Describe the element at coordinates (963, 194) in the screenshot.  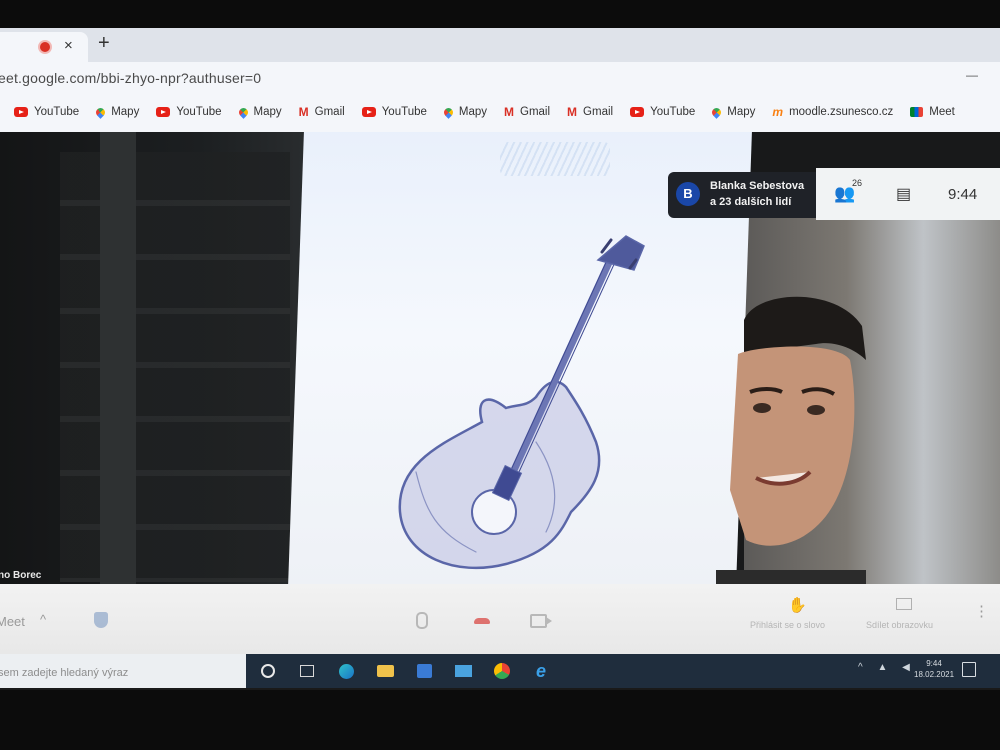
I see `meeting-clock: 9:44` at that location.